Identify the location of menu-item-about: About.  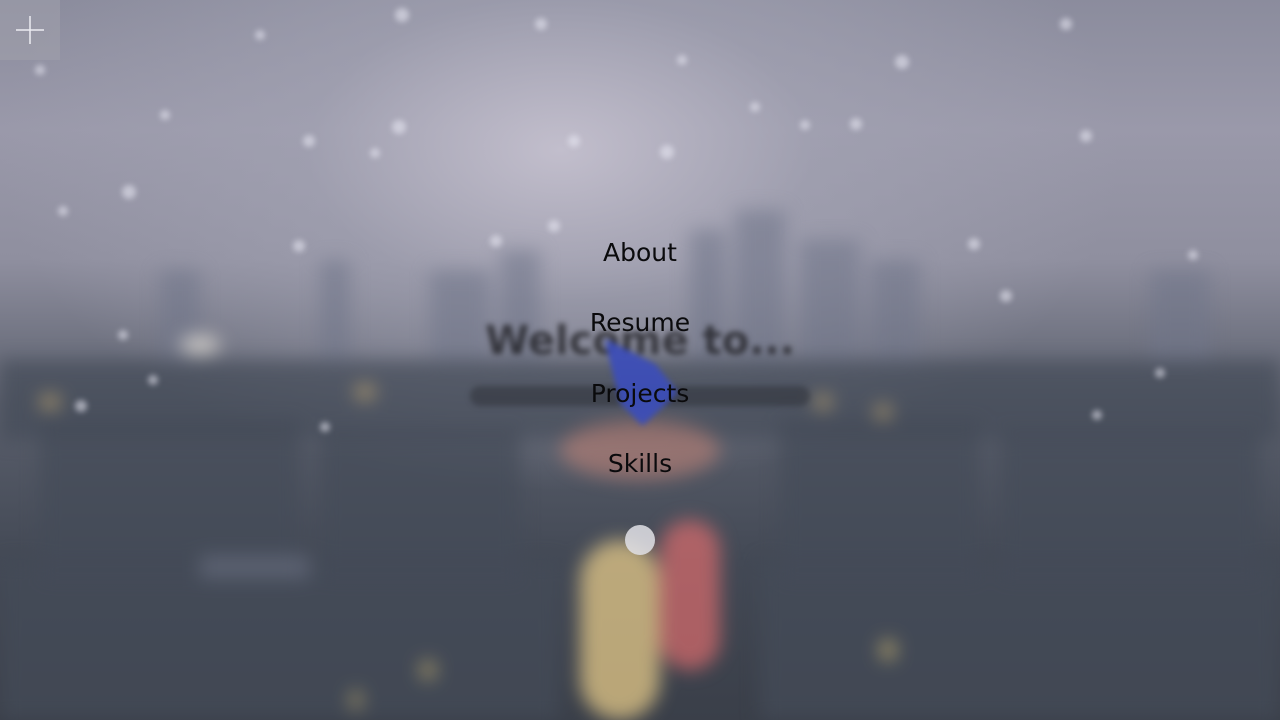
(640, 252).